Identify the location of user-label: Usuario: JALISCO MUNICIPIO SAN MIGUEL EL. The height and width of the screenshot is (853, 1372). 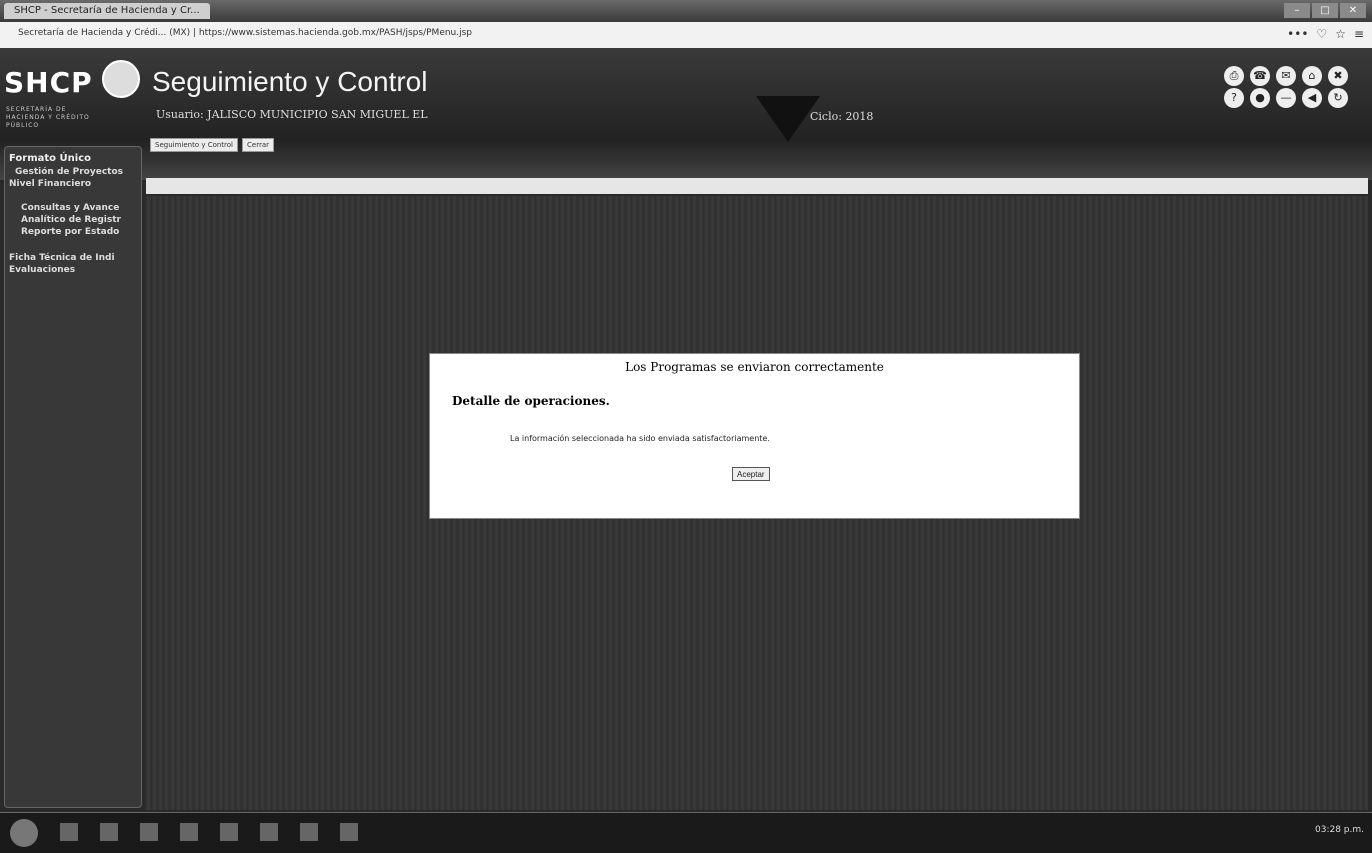
(292, 114).